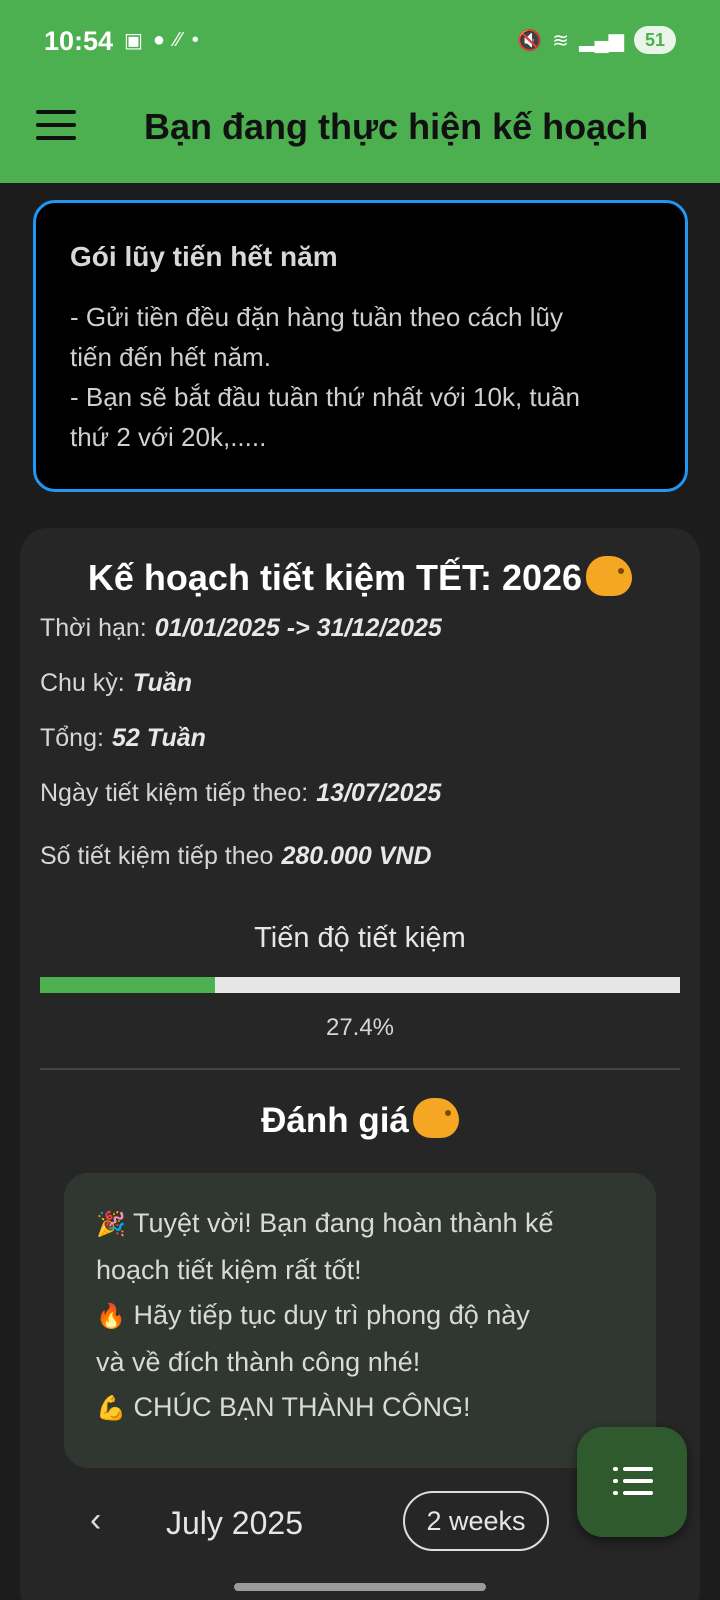 Image resolution: width=720 pixels, height=1600 pixels. What do you see at coordinates (158, 40) in the screenshot?
I see `chat-icon: ●` at bounding box center [158, 40].